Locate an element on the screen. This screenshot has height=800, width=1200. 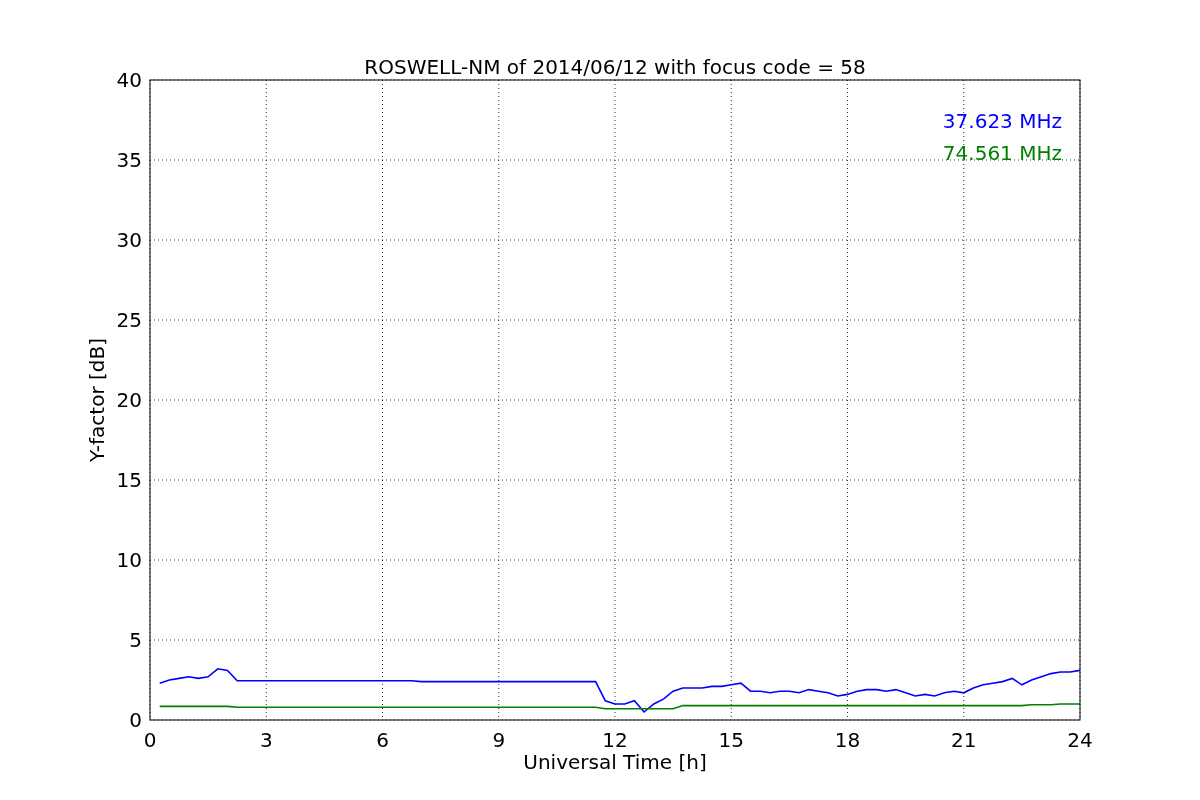
y-tick-label: 10 is located at coordinates (129, 560).